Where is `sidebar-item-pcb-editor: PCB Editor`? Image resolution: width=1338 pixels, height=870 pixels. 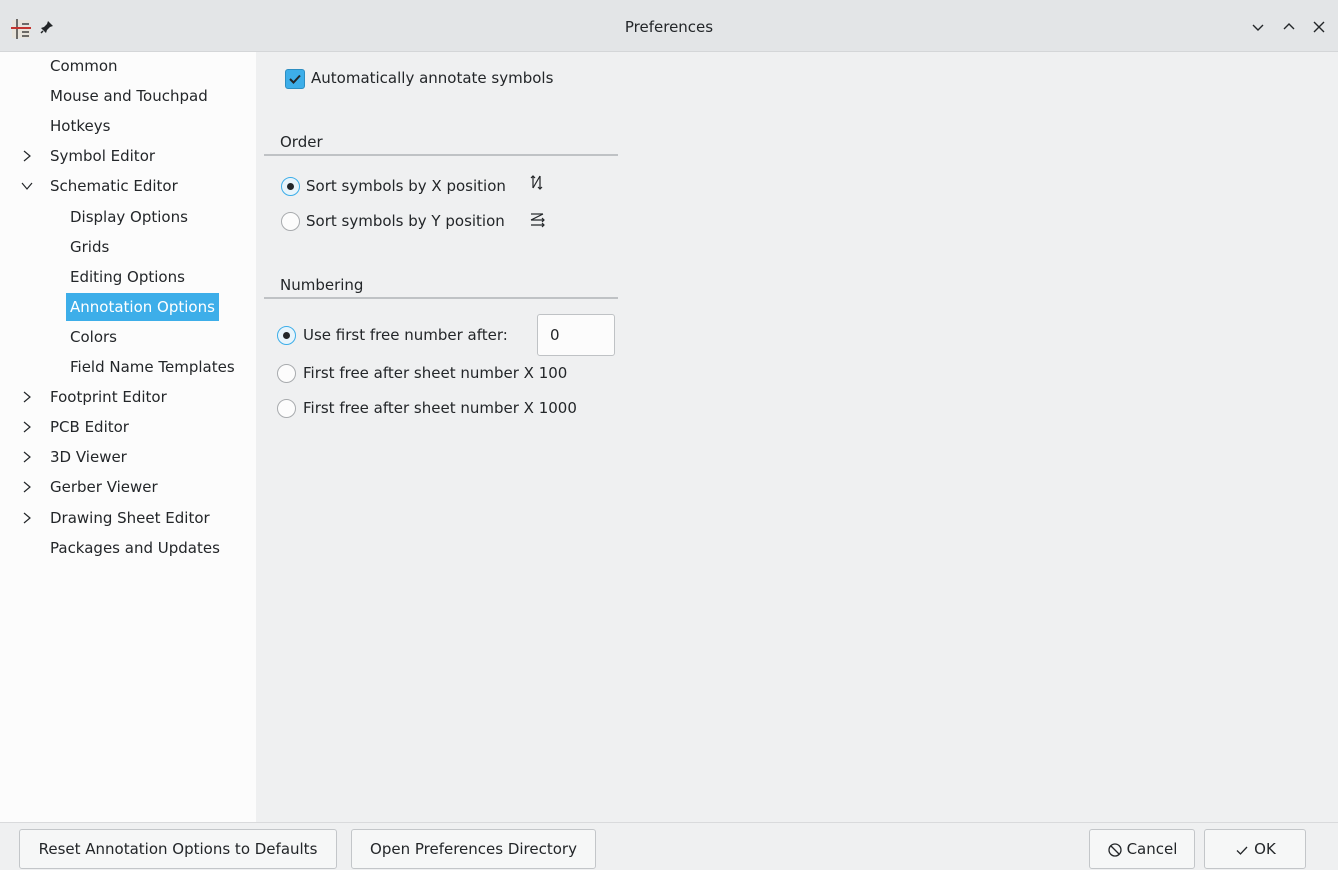 sidebar-item-pcb-editor: PCB Editor is located at coordinates (89, 427).